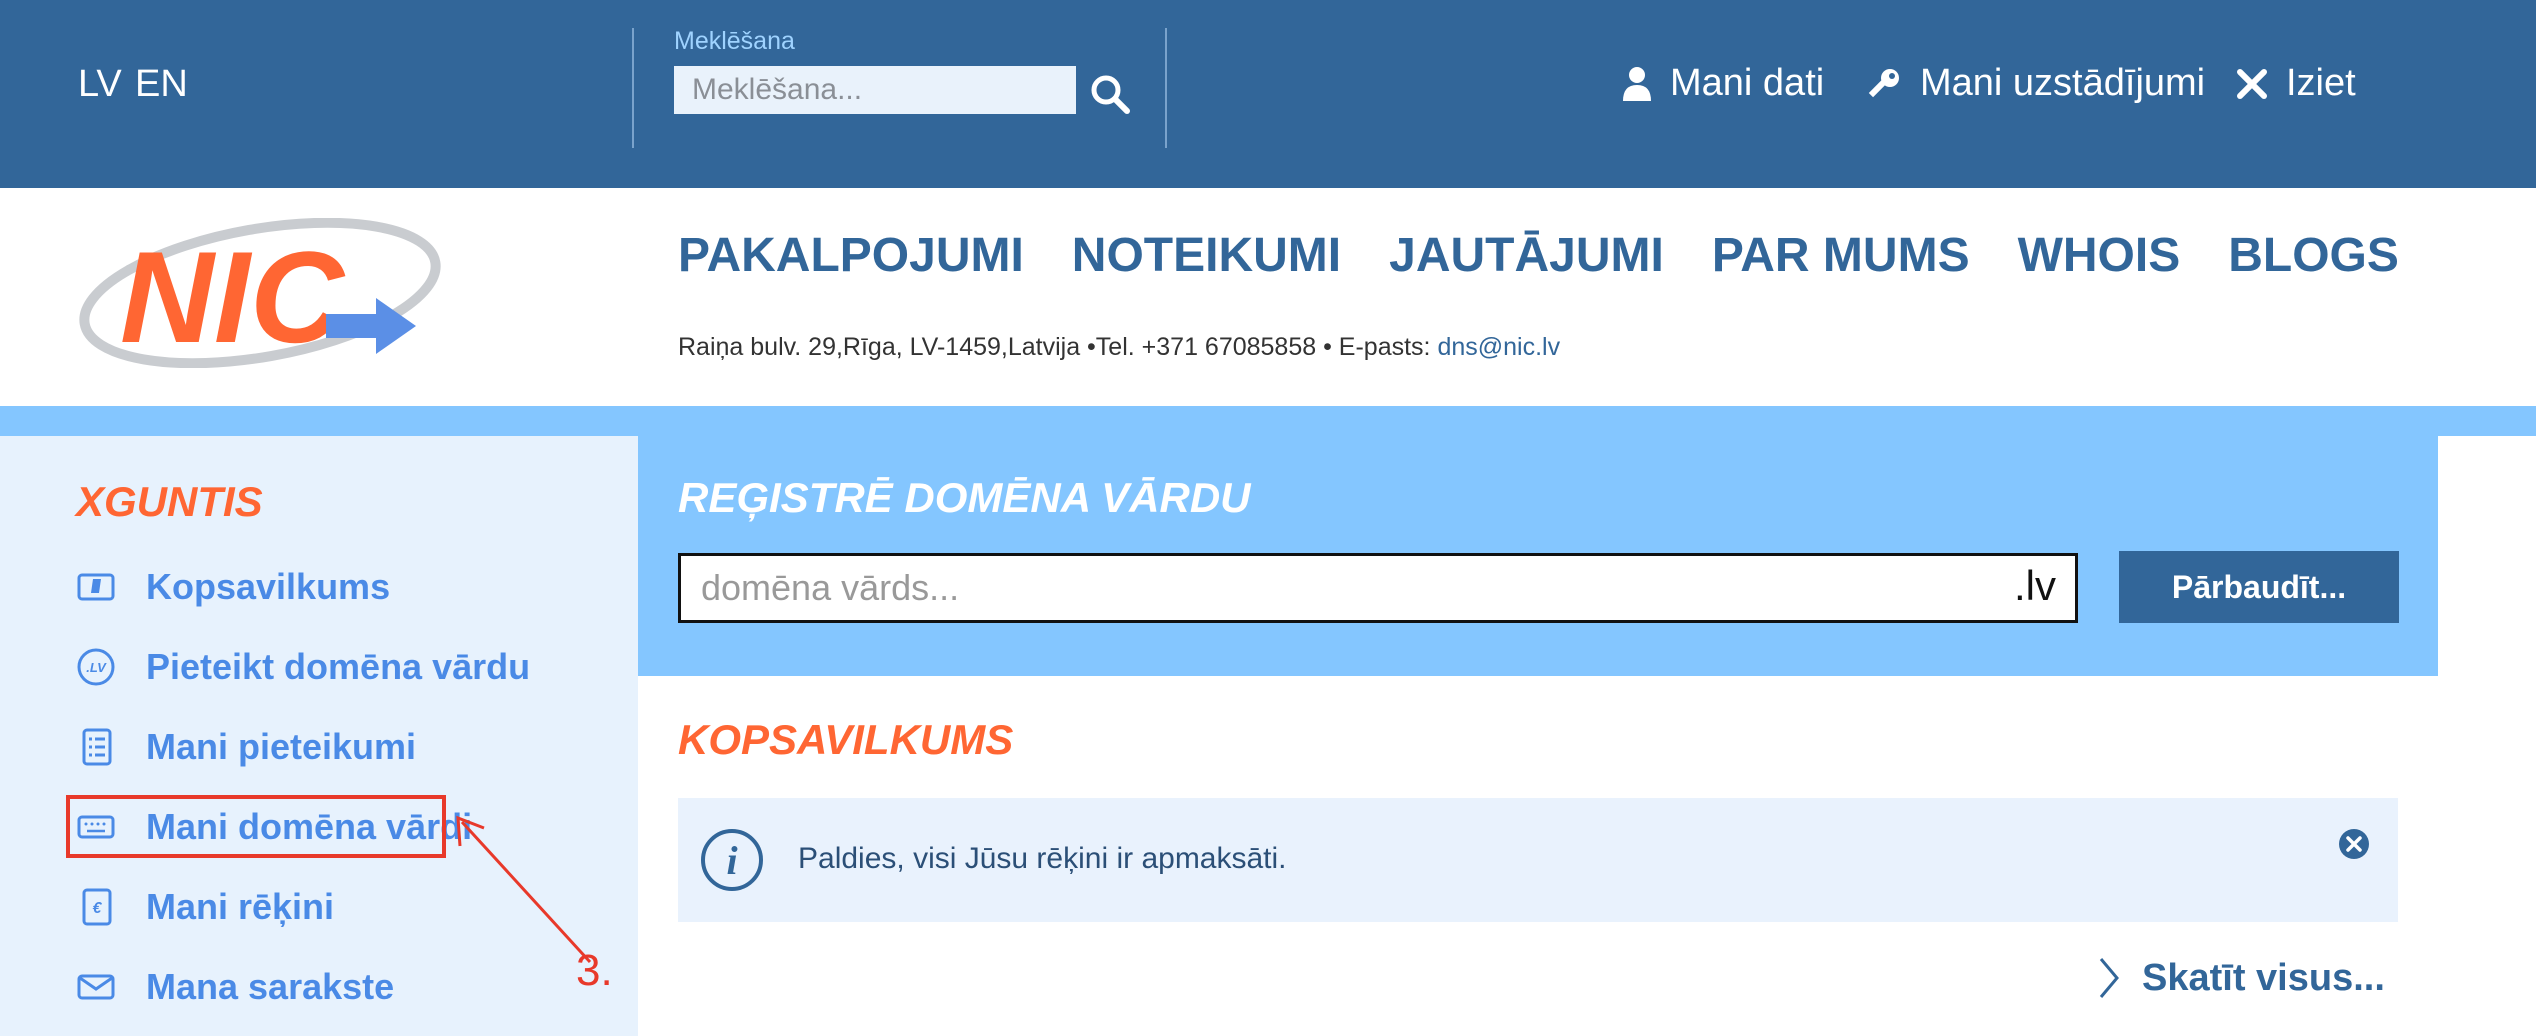 The width and height of the screenshot is (2536, 1036). What do you see at coordinates (734, 41) in the screenshot?
I see `search-label: Meklēšana` at bounding box center [734, 41].